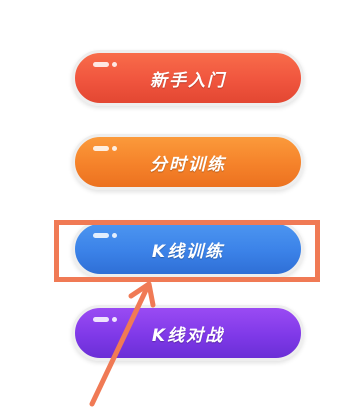 The image size is (357, 418). Describe the element at coordinates (188, 251) in the screenshot. I see `kline-training-label: K线训练` at that location.